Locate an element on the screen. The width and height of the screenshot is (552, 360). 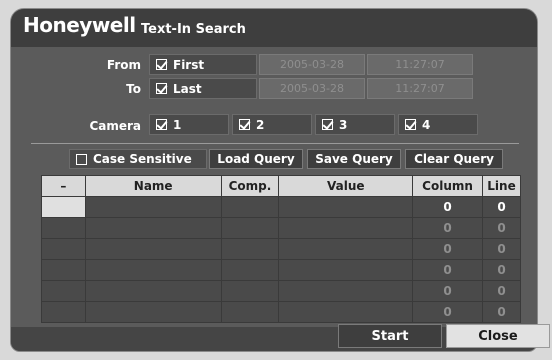
column-header-name: Name is located at coordinates (153, 186).